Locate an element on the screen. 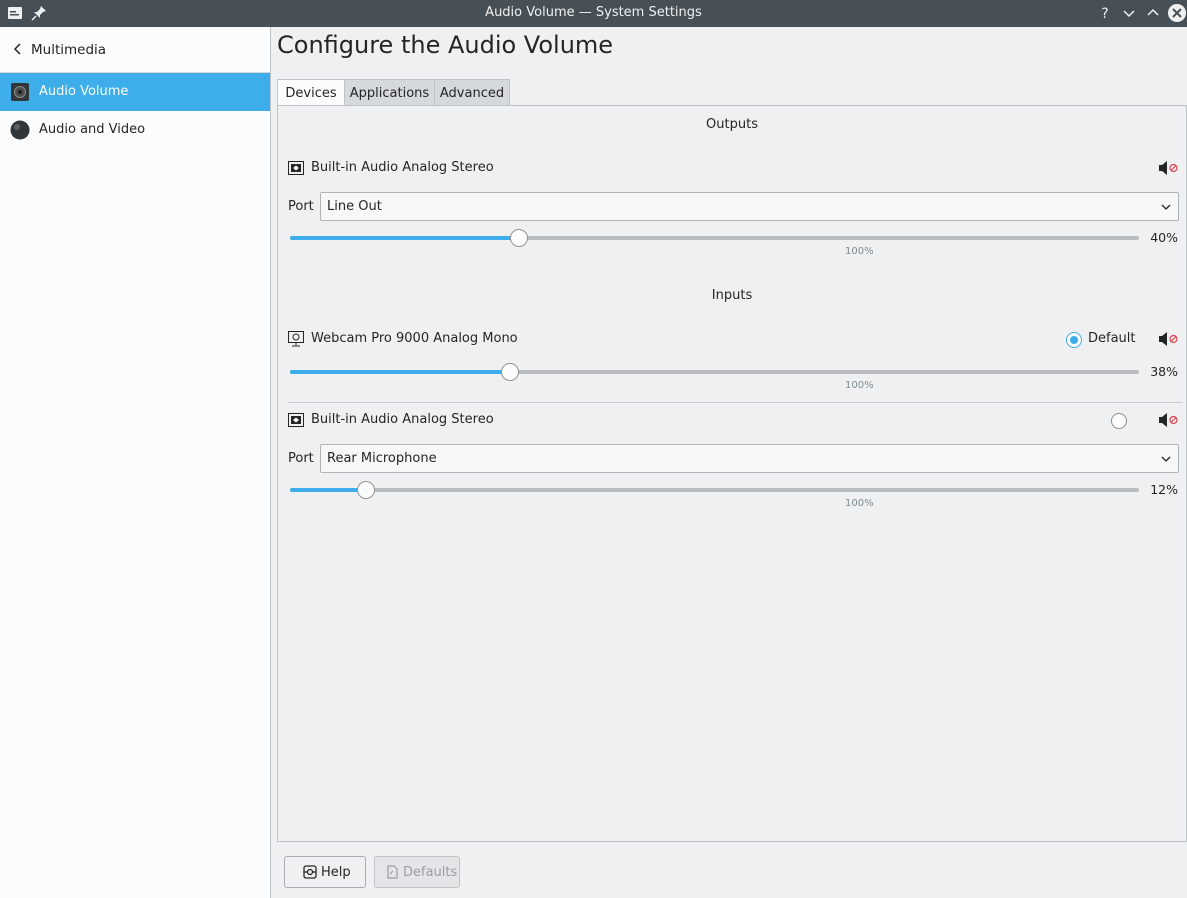 The image size is (1187, 898). sidebar-header-label: Multimedia is located at coordinates (69, 50).